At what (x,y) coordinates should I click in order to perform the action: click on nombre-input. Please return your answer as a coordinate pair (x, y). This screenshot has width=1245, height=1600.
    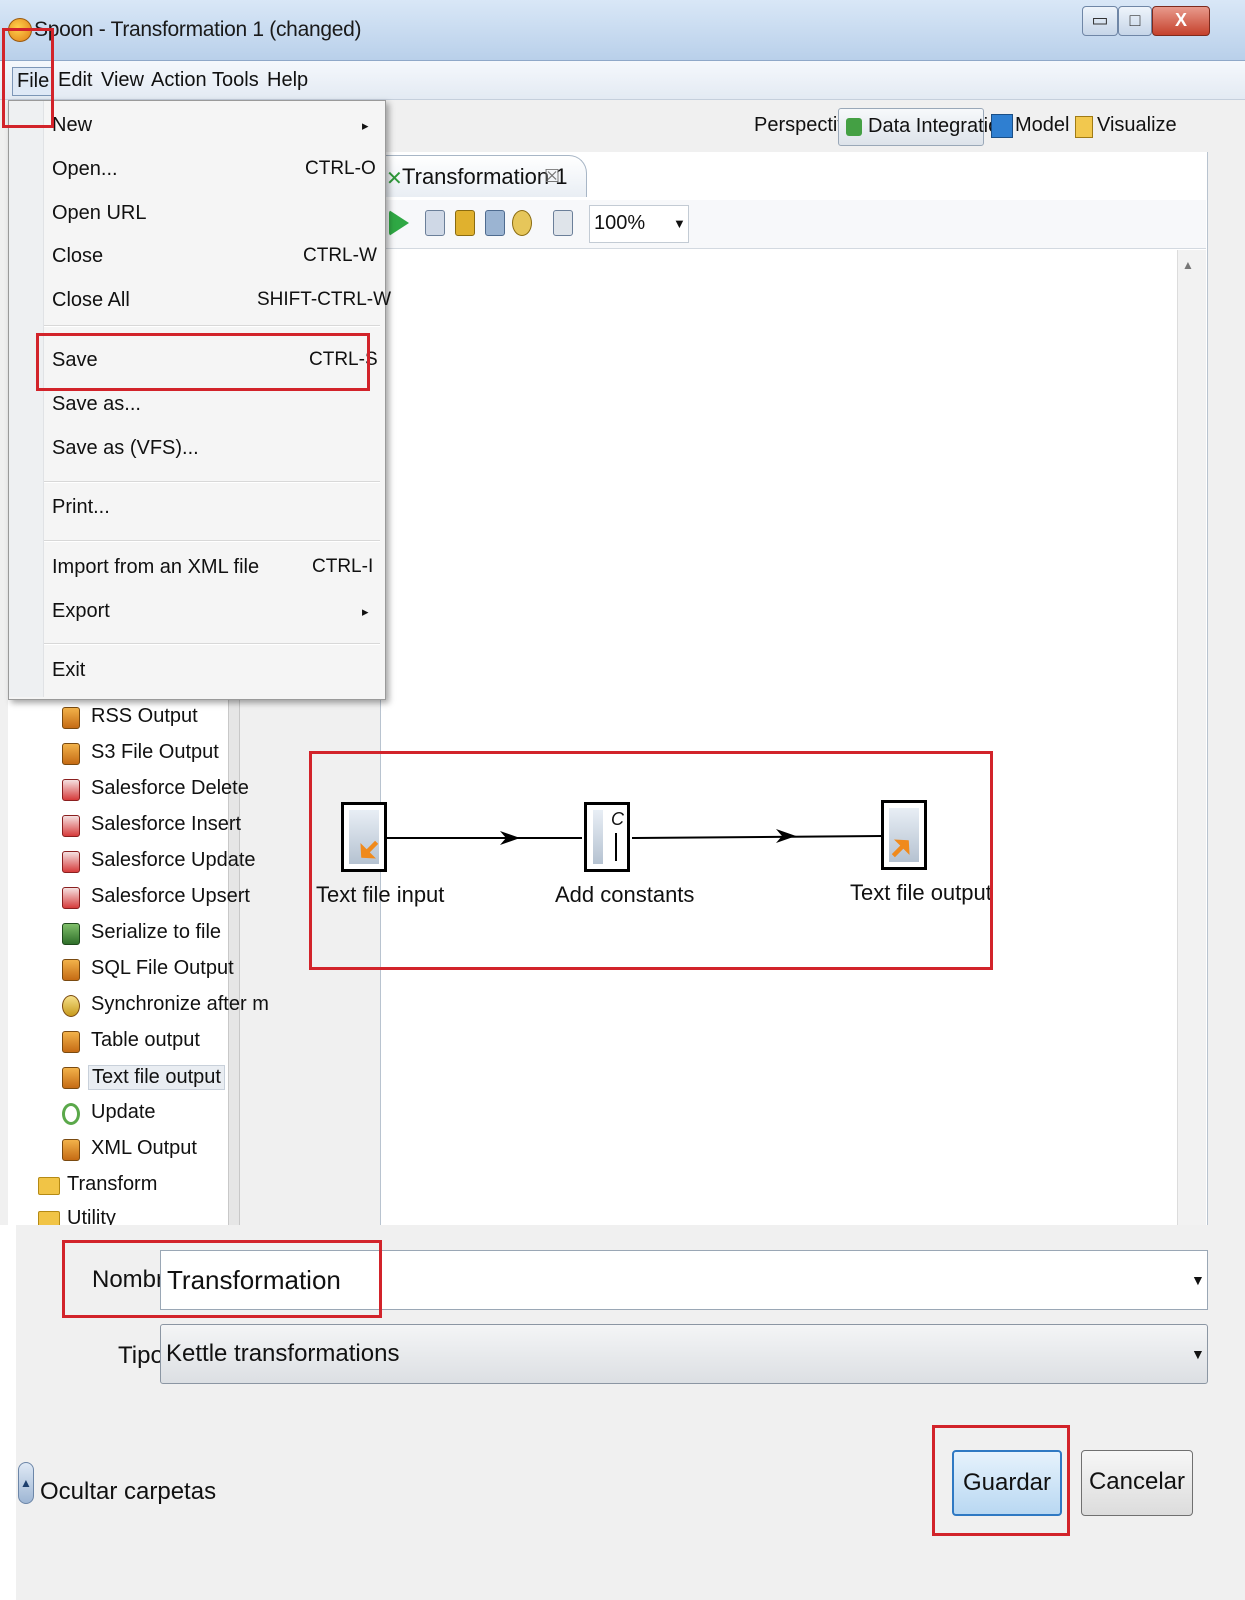
    Looking at the image, I should click on (684, 1280).